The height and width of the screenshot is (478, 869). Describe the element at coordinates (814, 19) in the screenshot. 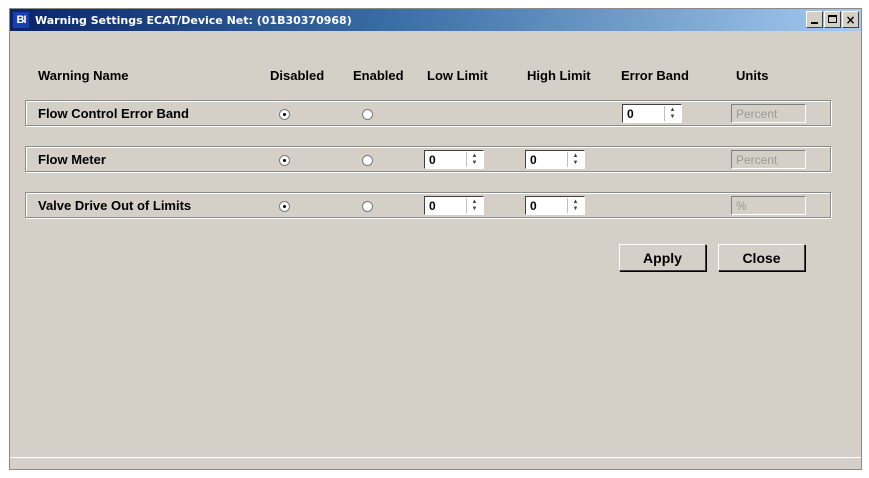

I see `minimize-button` at that location.